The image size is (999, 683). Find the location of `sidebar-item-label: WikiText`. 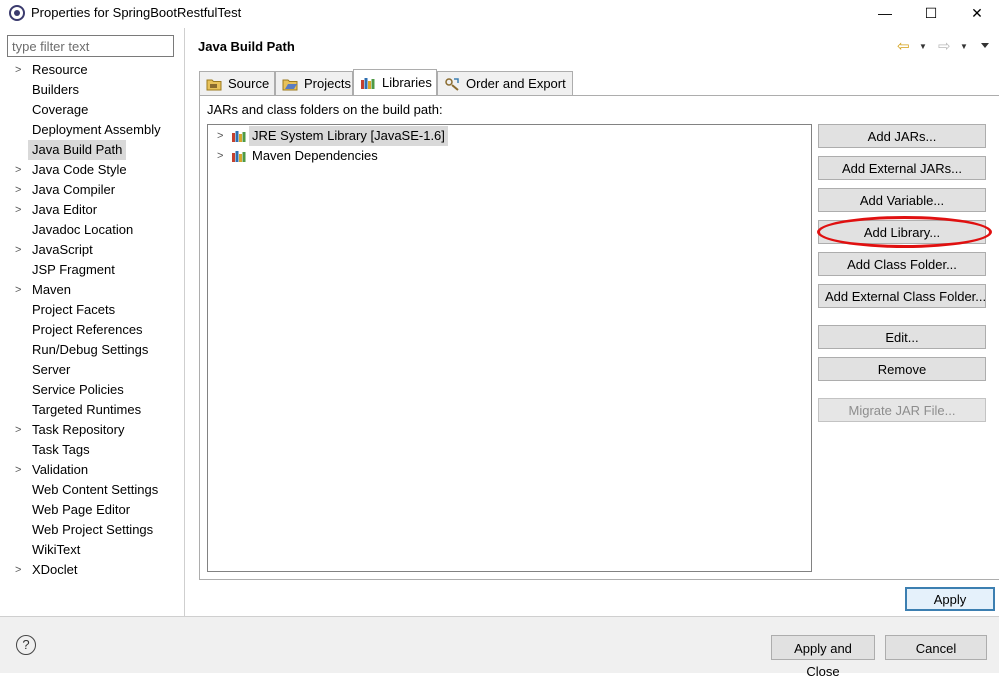

sidebar-item-label: WikiText is located at coordinates (56, 549).